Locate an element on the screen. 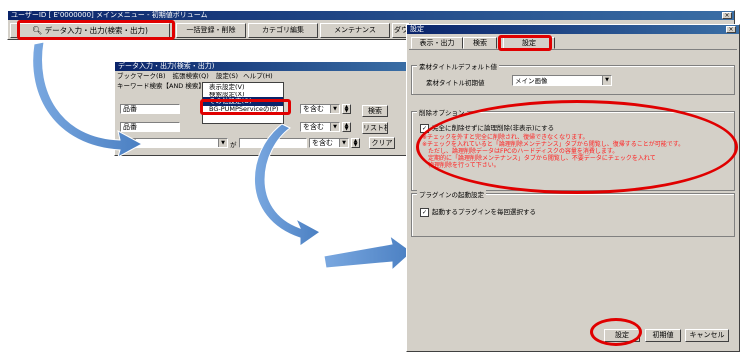 This screenshot has height=362, width=748. material-title-field-label: 素材タイトル初期値 is located at coordinates (455, 83).